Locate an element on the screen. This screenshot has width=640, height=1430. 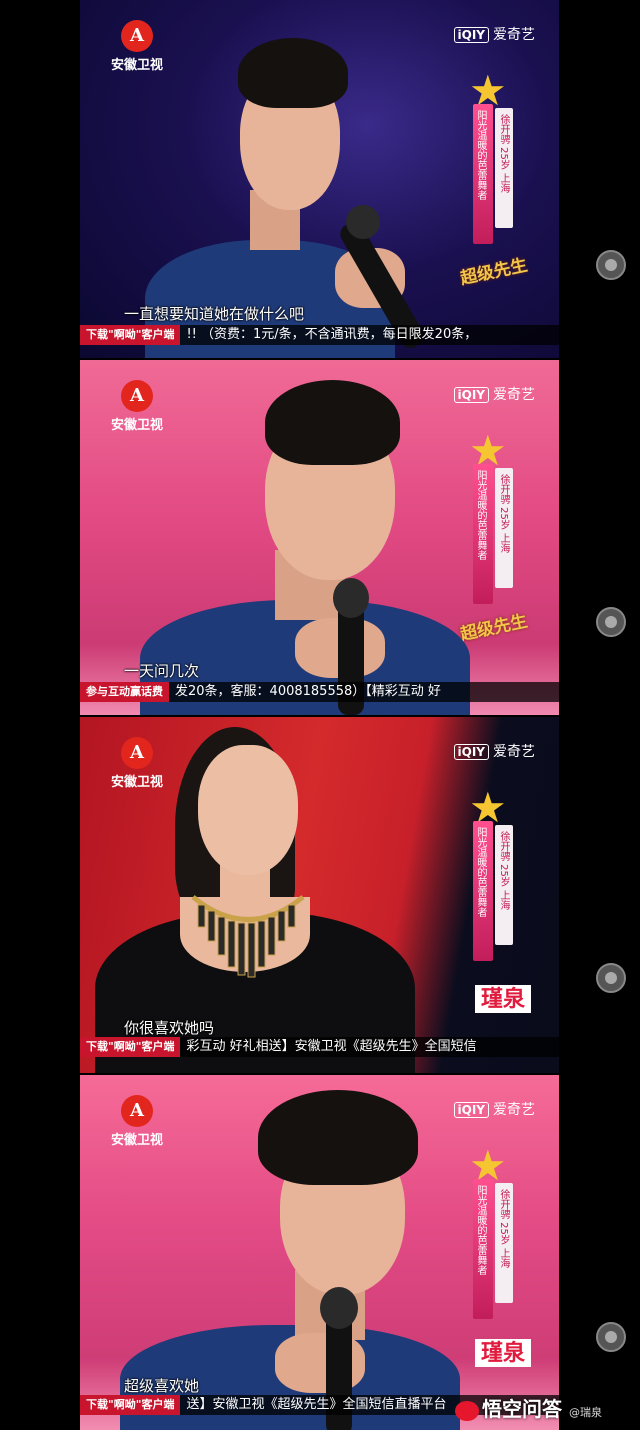
subtitle: 一直想要知道她在做什么吧 is located at coordinates (214, 314).